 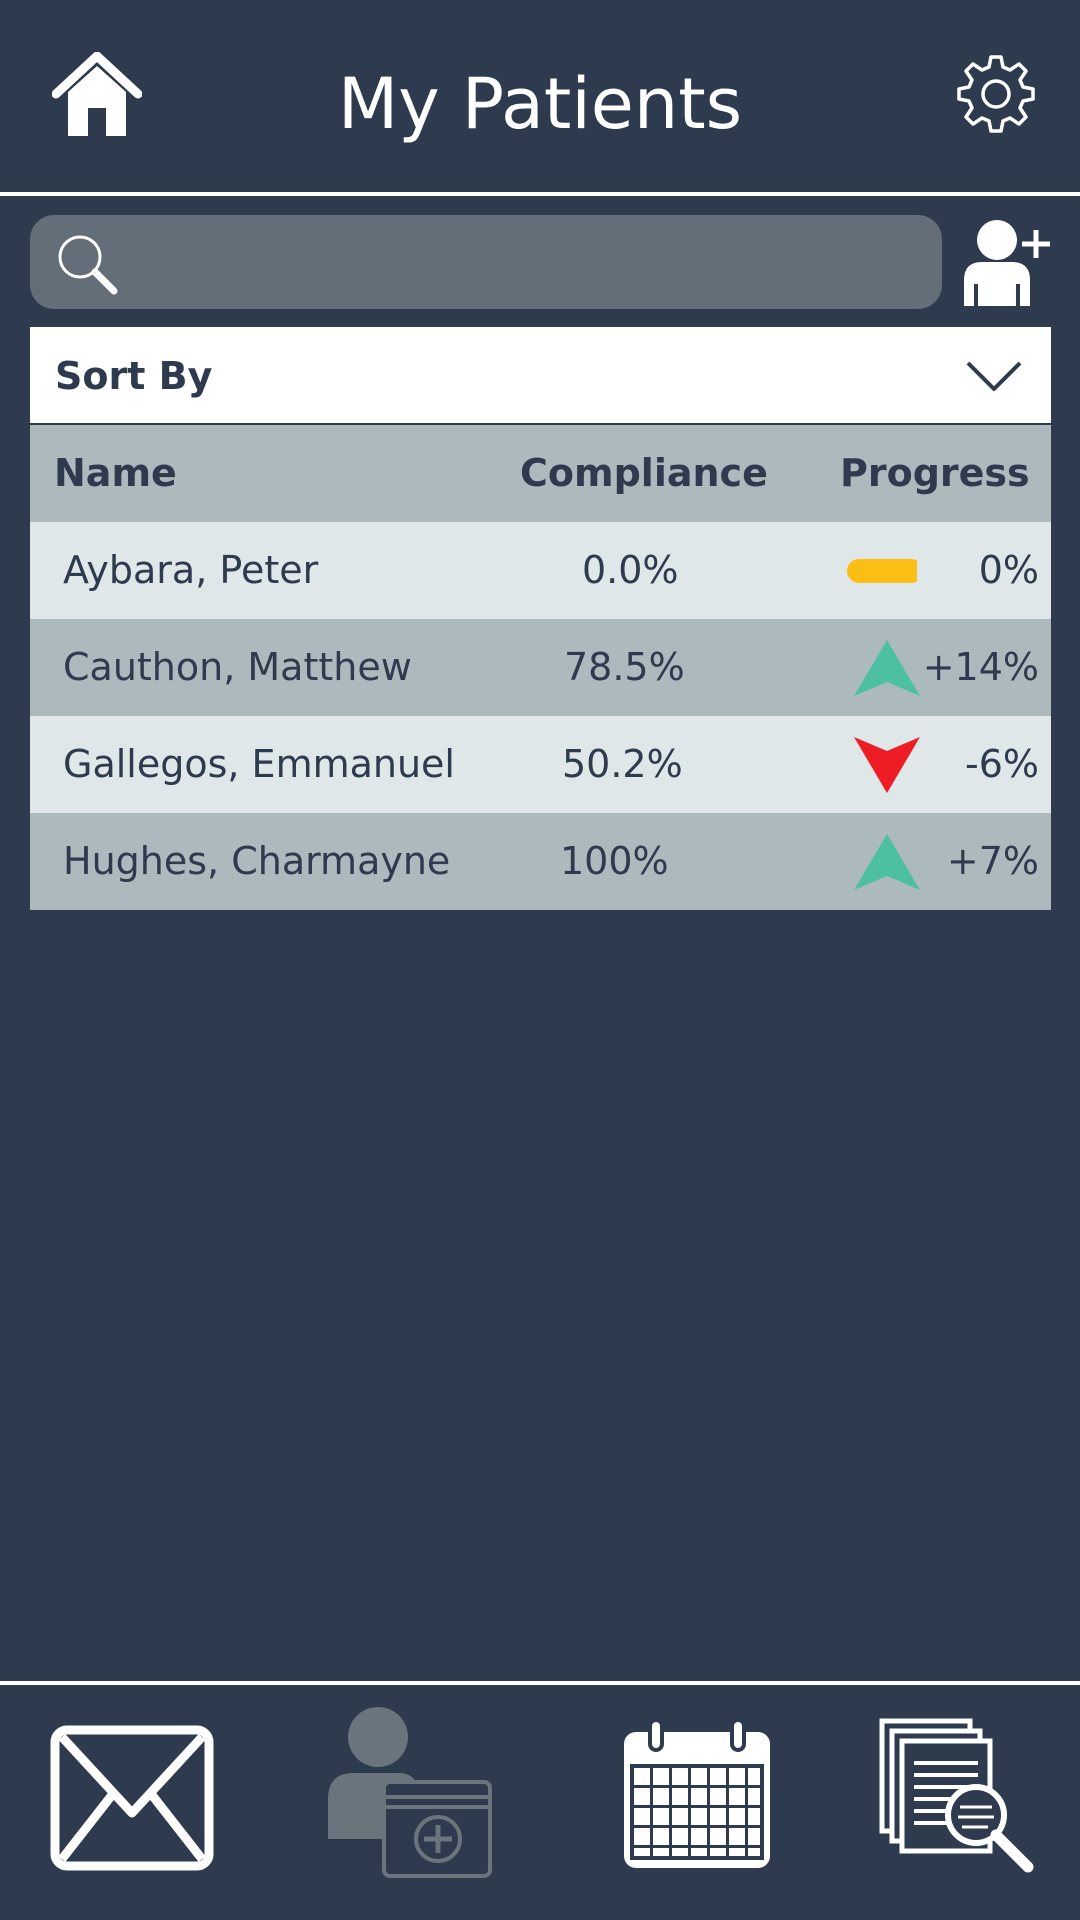 What do you see at coordinates (191, 570) in the screenshot?
I see `patient-name: Aybara, Peter` at bounding box center [191, 570].